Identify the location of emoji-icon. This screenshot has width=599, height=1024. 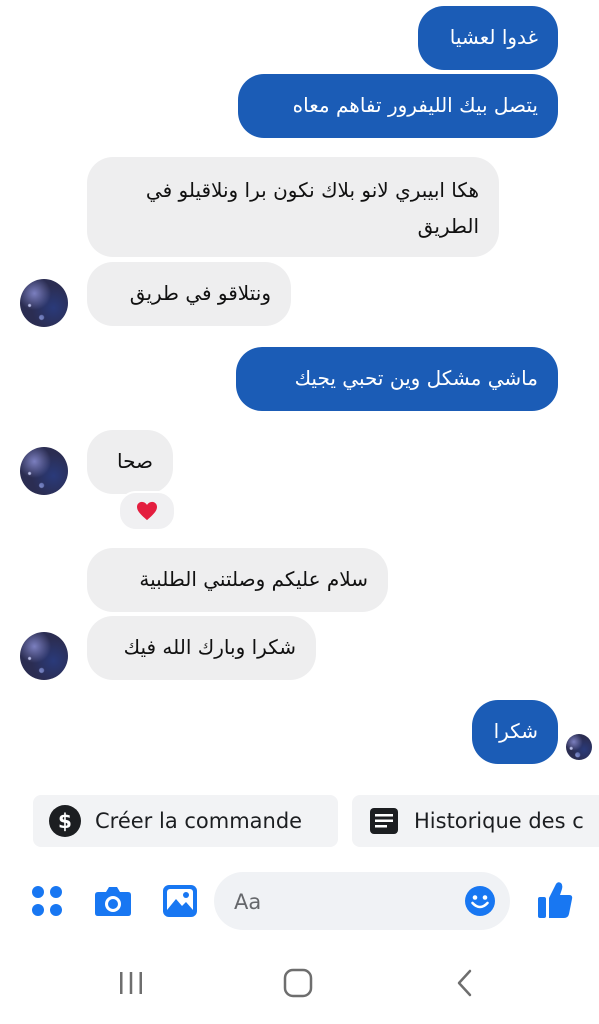
(480, 901).